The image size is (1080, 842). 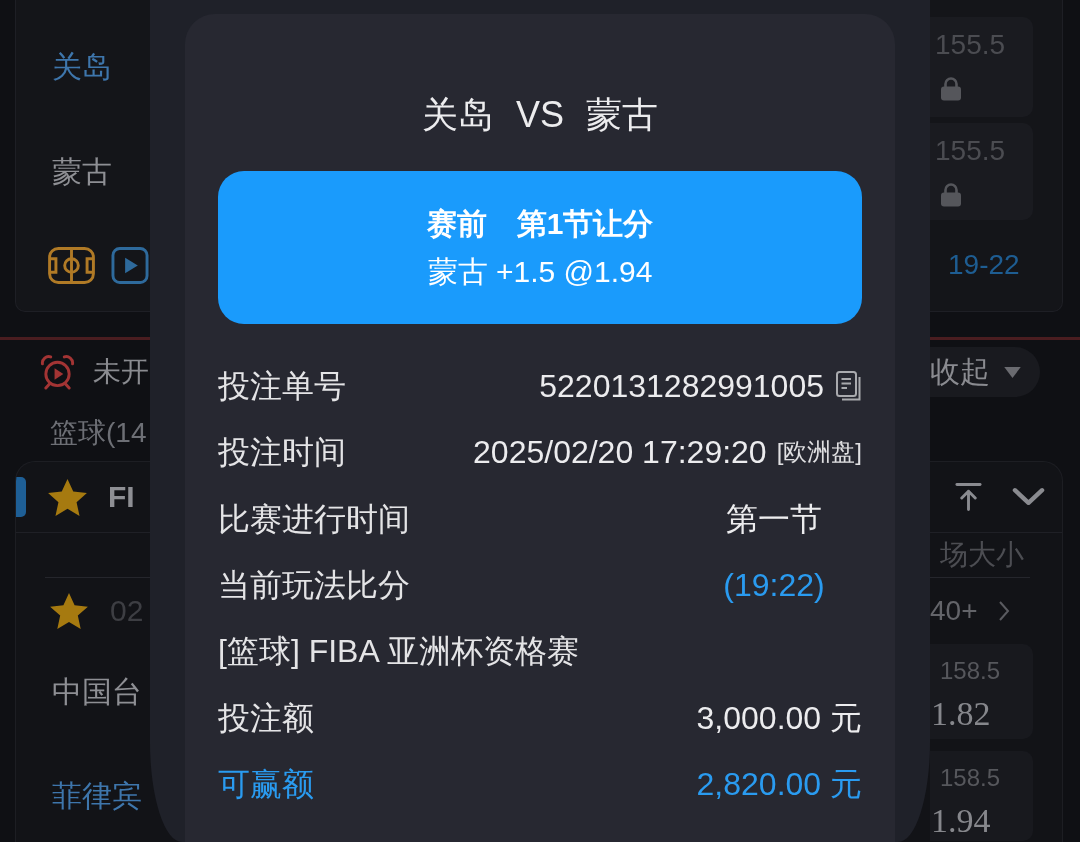 What do you see at coordinates (984, 265) in the screenshot?
I see `match-score: 19-22` at bounding box center [984, 265].